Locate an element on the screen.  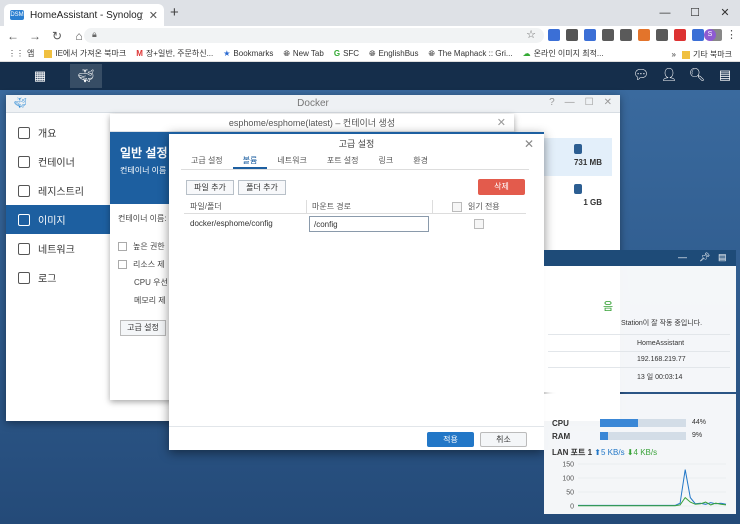
resource-checkbox is located at coordinates (122, 265).